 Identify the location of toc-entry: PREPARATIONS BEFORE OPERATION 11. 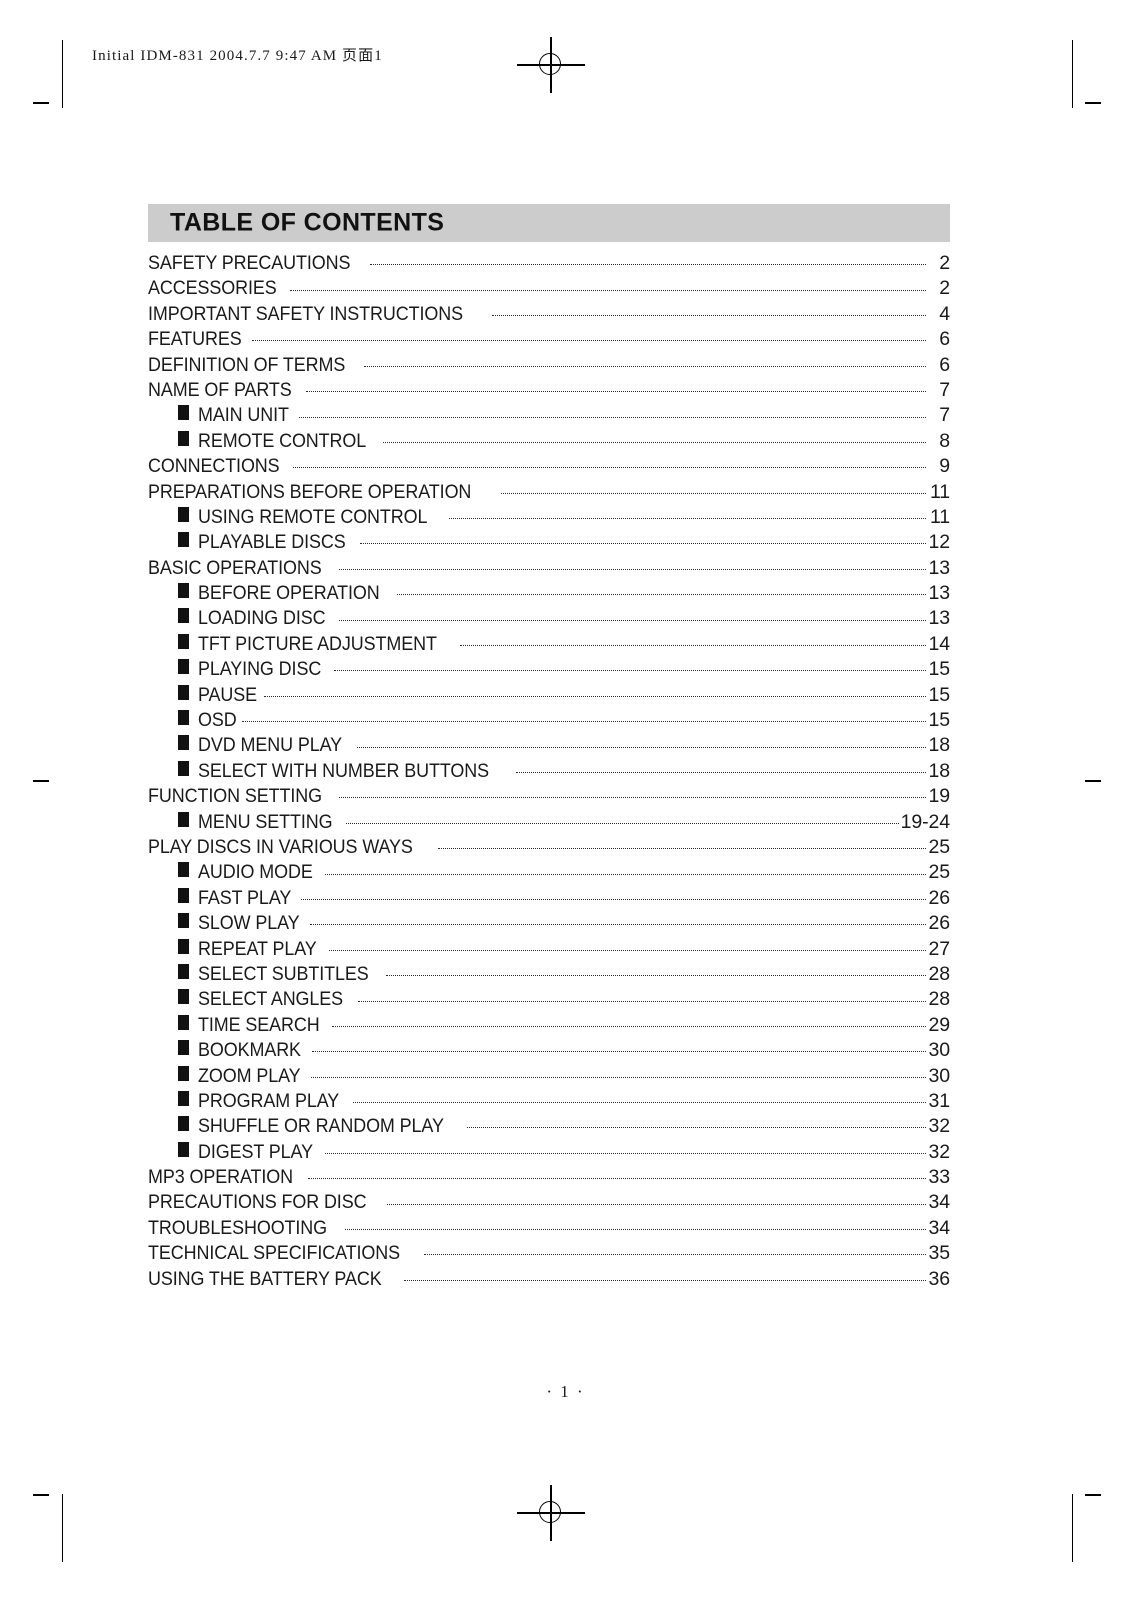
(549, 493).